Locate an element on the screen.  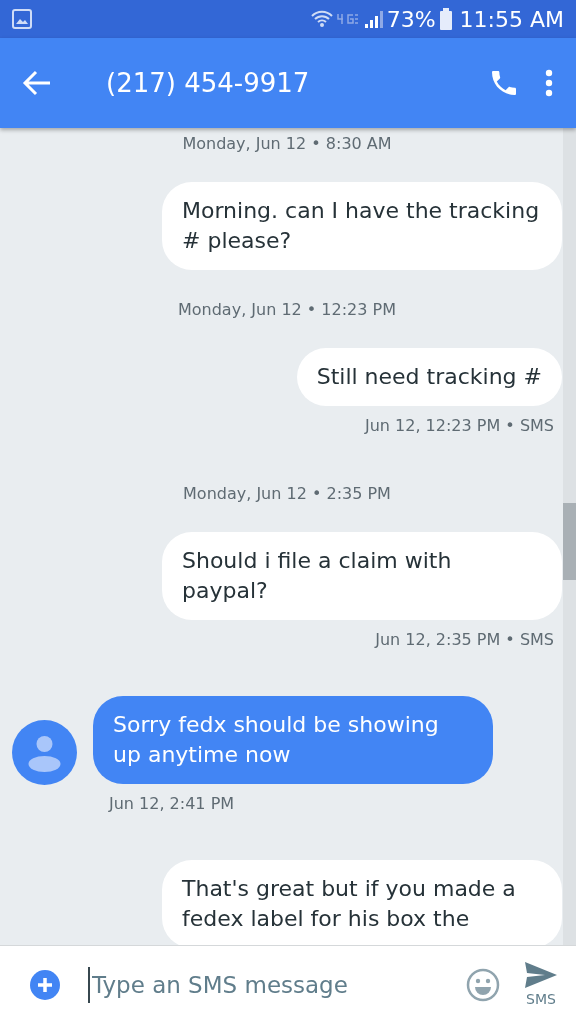
date-divider: Monday, Jun 12 • 8:30 AM is located at coordinates (287, 144).